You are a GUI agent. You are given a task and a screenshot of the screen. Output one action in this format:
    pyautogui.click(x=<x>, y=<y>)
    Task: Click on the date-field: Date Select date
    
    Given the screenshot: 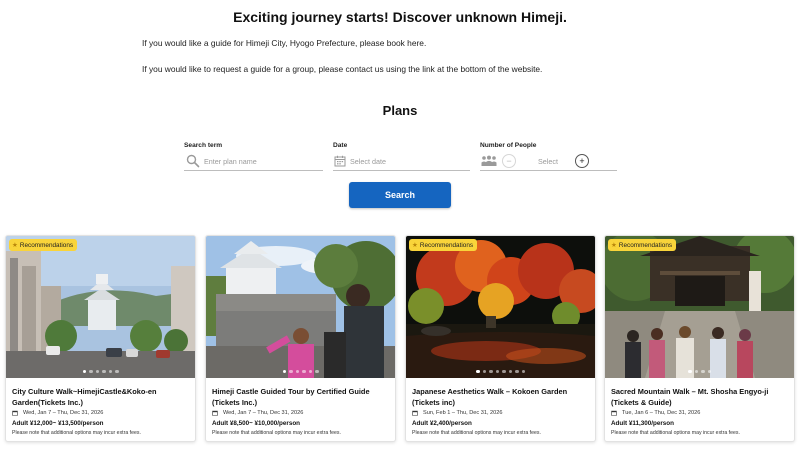 What is the action you would take?
    pyautogui.click(x=401, y=157)
    